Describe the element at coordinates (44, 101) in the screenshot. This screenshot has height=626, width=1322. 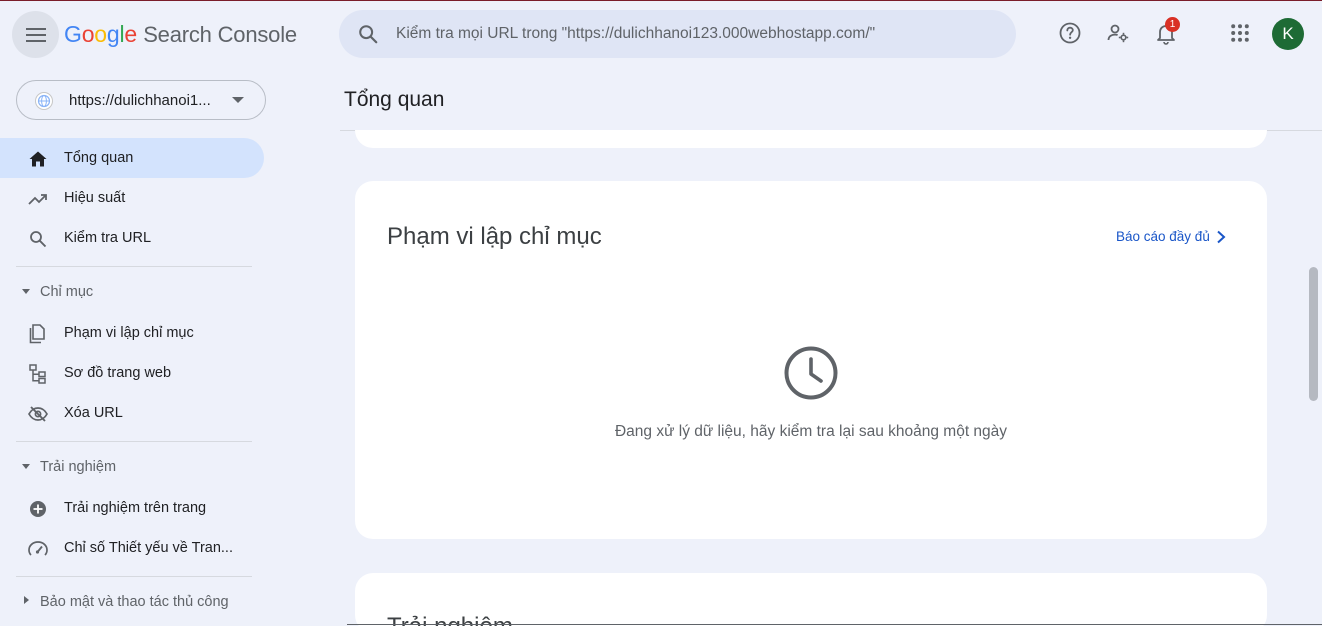
I see `property-globe-icon` at that location.